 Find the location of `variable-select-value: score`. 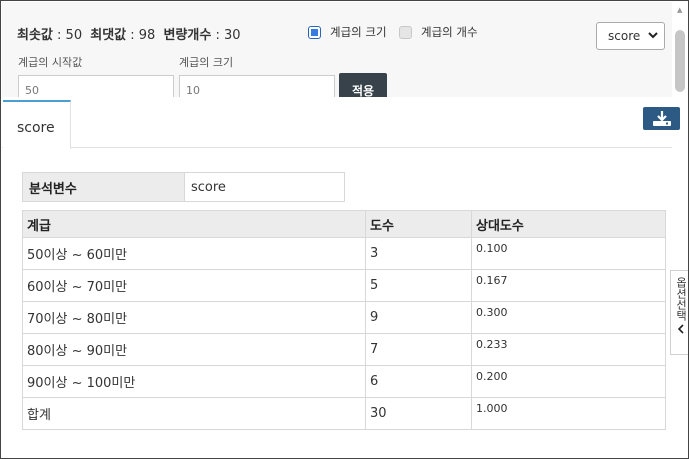

variable-select-value: score is located at coordinates (624, 36).